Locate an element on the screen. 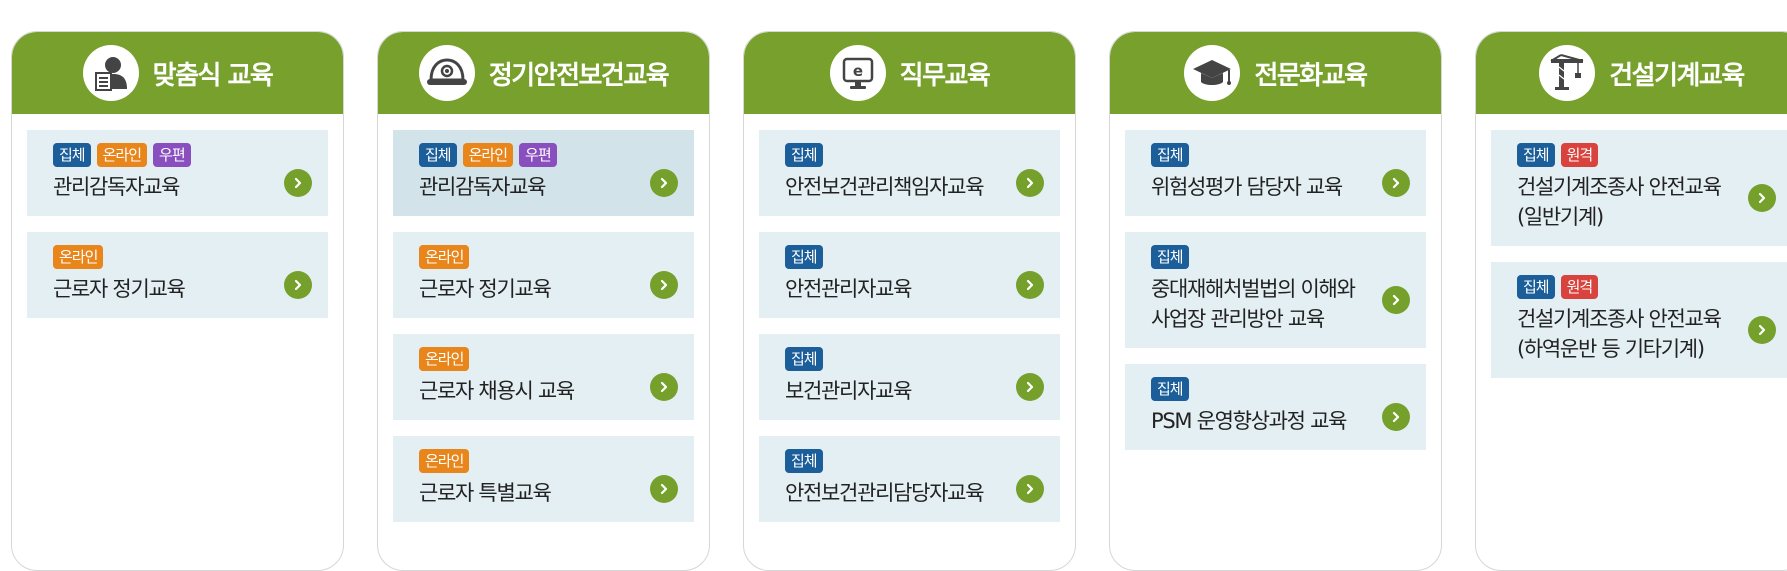  course-item: 온라인근로자 특별교육 is located at coordinates (543, 479).